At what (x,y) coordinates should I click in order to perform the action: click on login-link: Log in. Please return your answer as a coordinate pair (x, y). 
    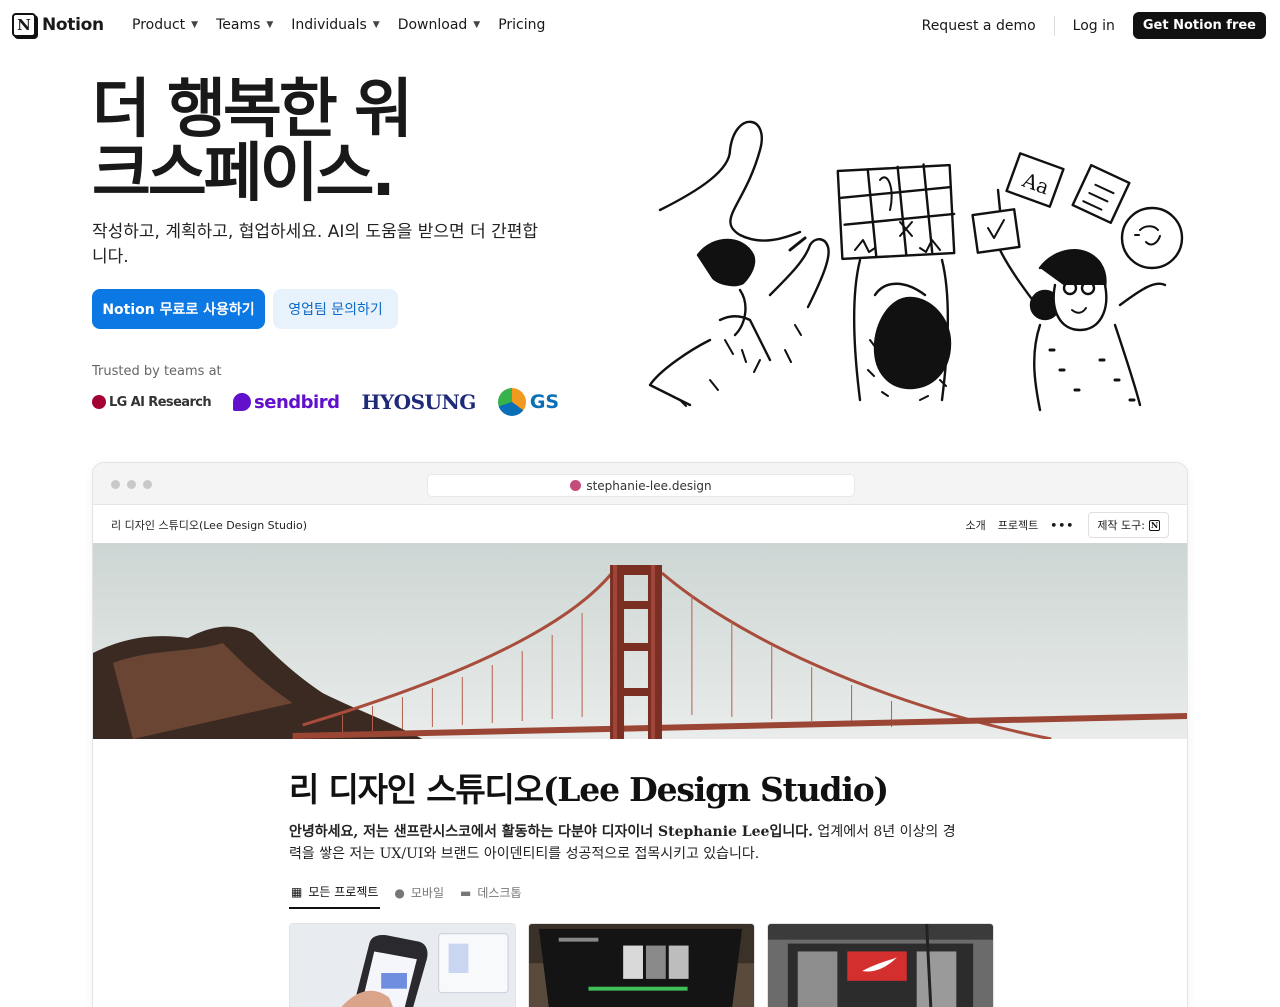
    Looking at the image, I should click on (1094, 26).